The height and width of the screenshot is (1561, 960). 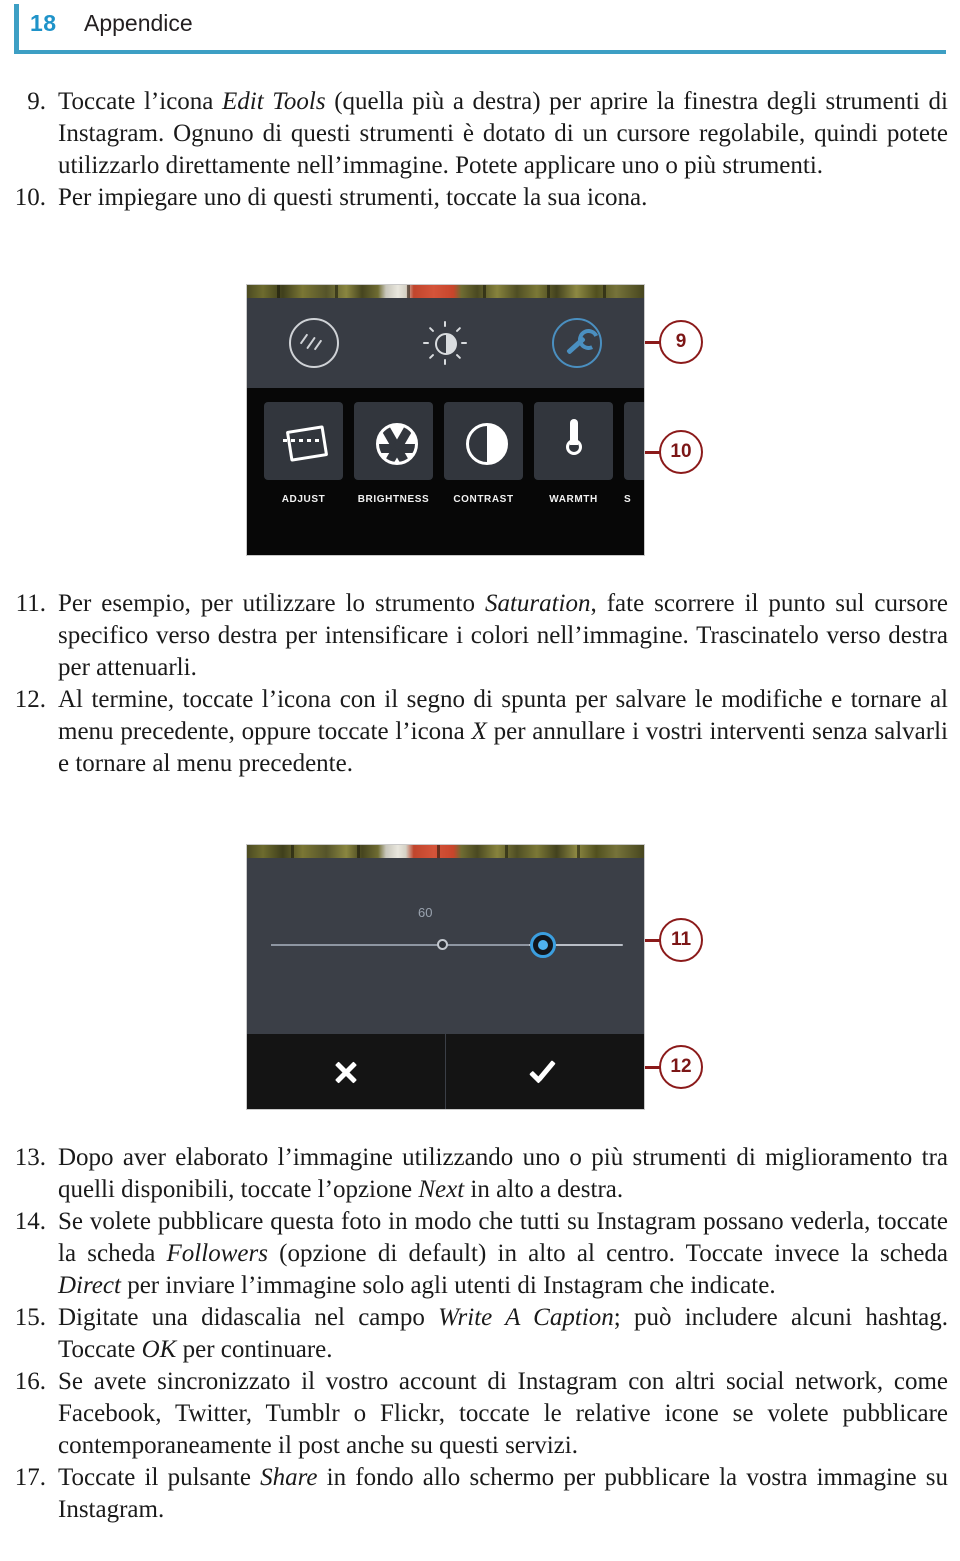 I want to click on tool-saturation: S, so click(x=634, y=453).